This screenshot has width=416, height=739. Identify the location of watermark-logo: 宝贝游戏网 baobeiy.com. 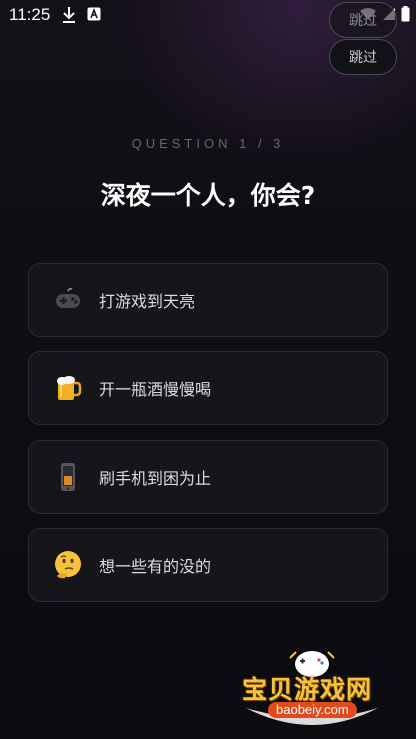
(314, 688).